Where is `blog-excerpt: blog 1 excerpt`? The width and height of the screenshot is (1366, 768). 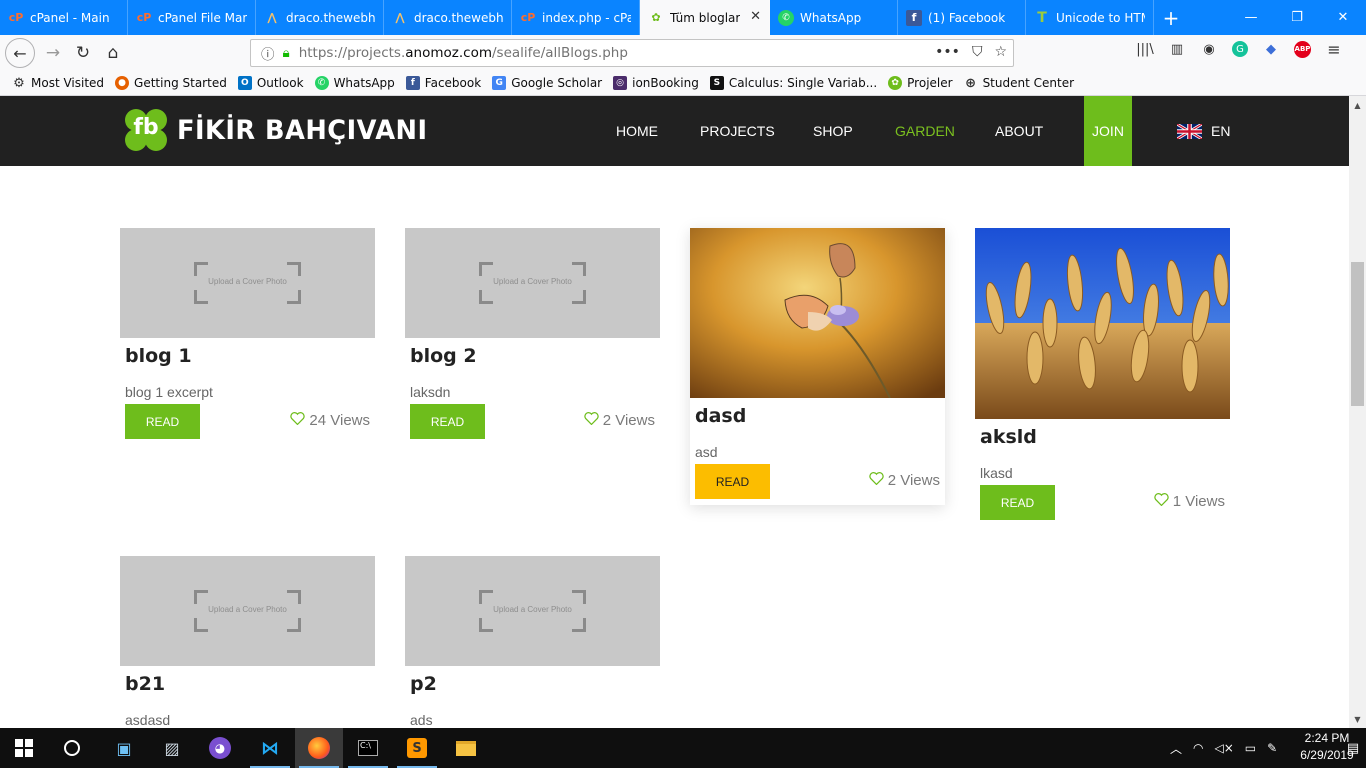 blog-excerpt: blog 1 excerpt is located at coordinates (169, 392).